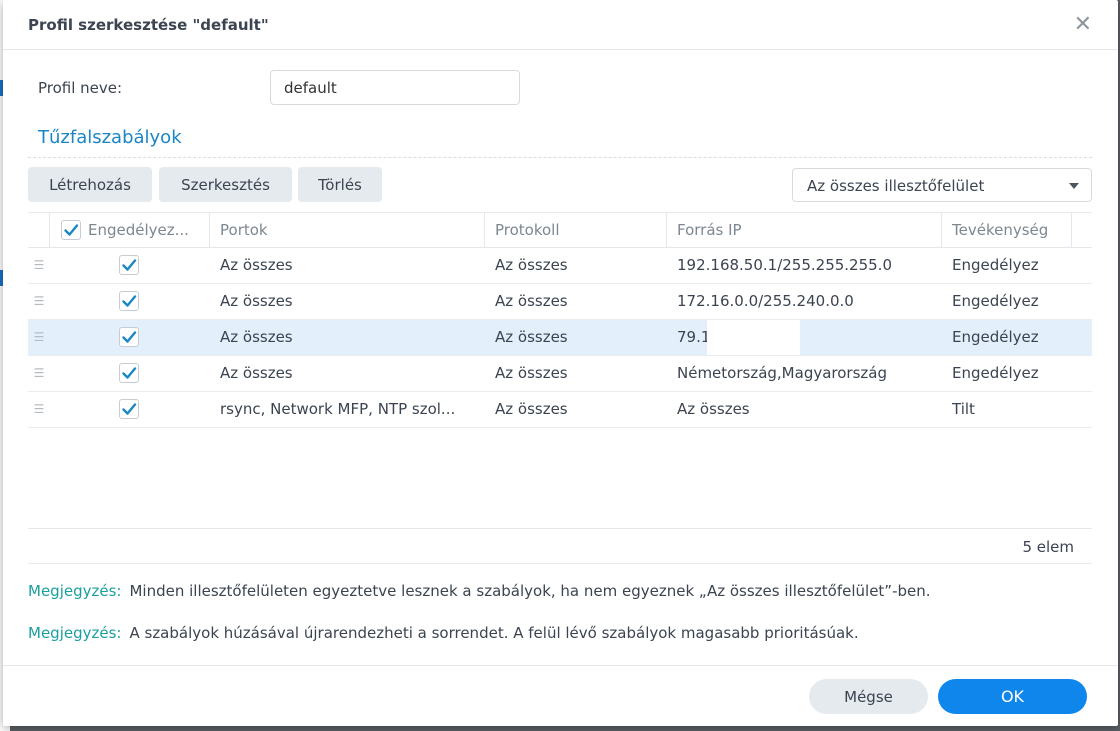 The height and width of the screenshot is (731, 1120). I want to click on profile-name-input, so click(395, 87).